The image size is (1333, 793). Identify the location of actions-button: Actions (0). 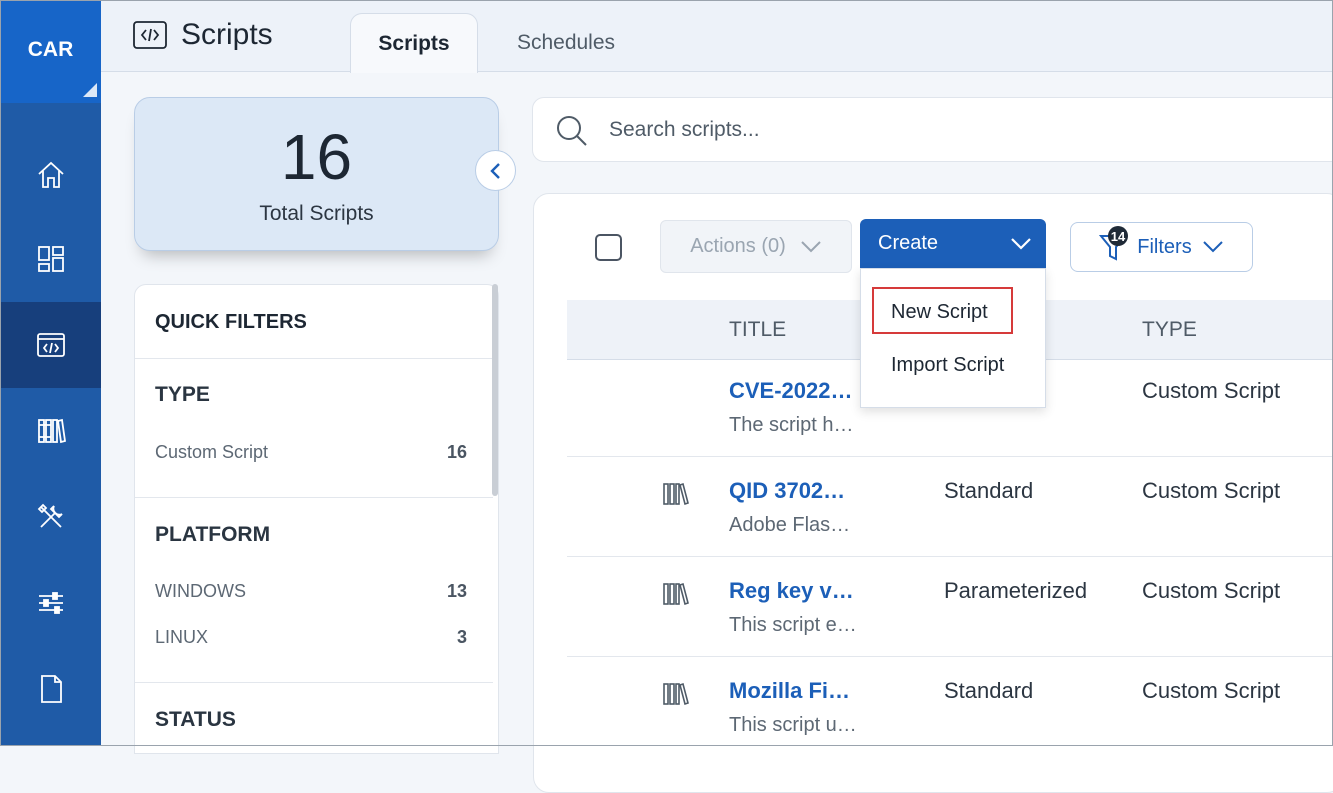
(756, 246).